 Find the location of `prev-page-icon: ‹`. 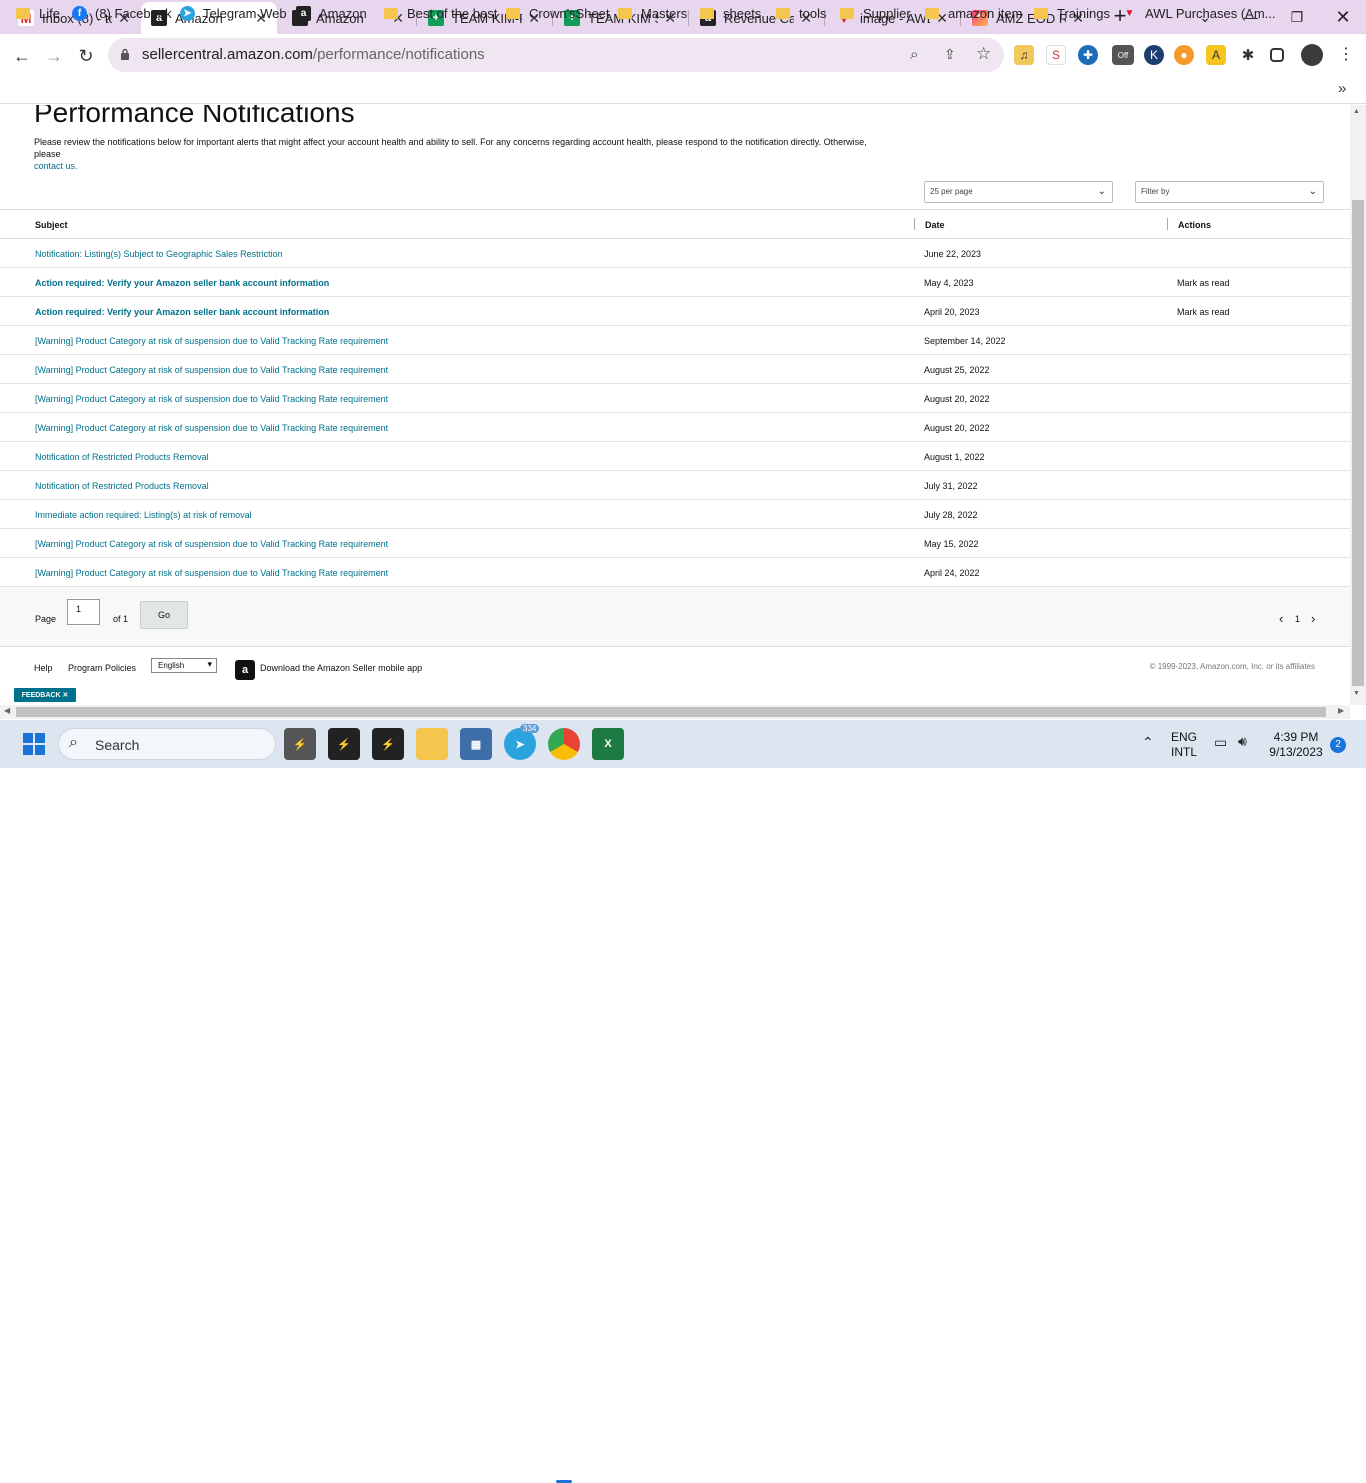

prev-page-icon: ‹ is located at coordinates (1281, 618).